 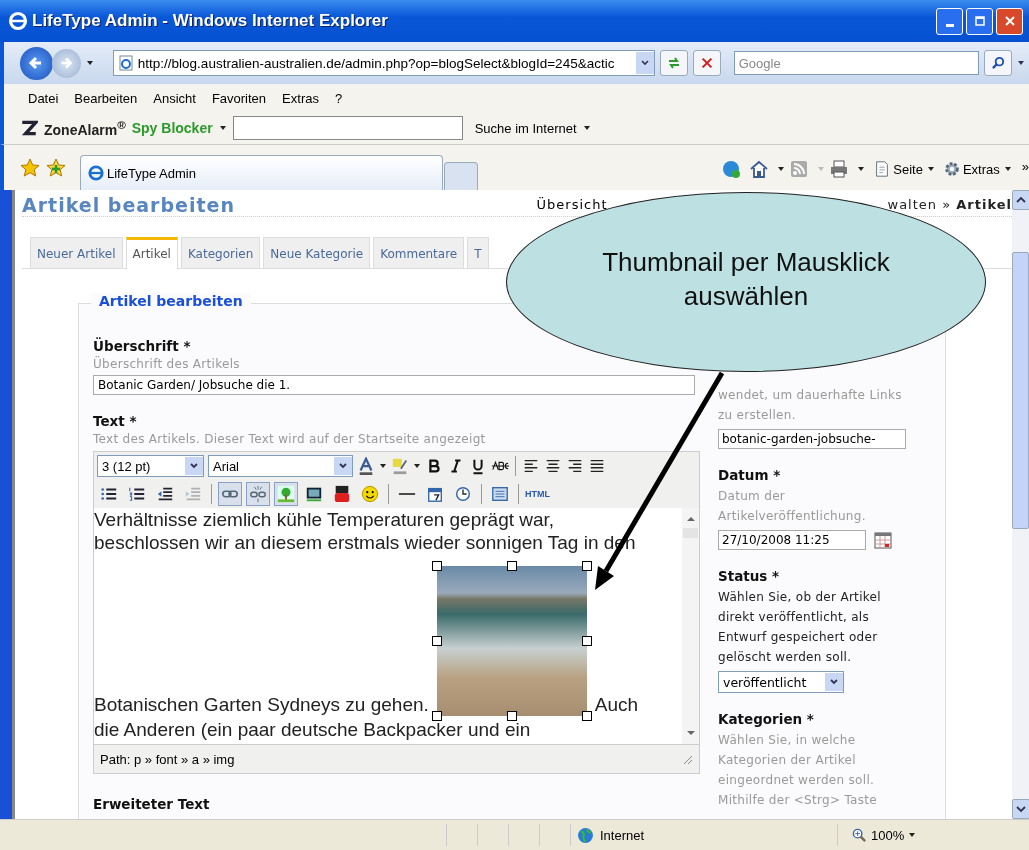 I want to click on calendar-icon, so click(x=883, y=540).